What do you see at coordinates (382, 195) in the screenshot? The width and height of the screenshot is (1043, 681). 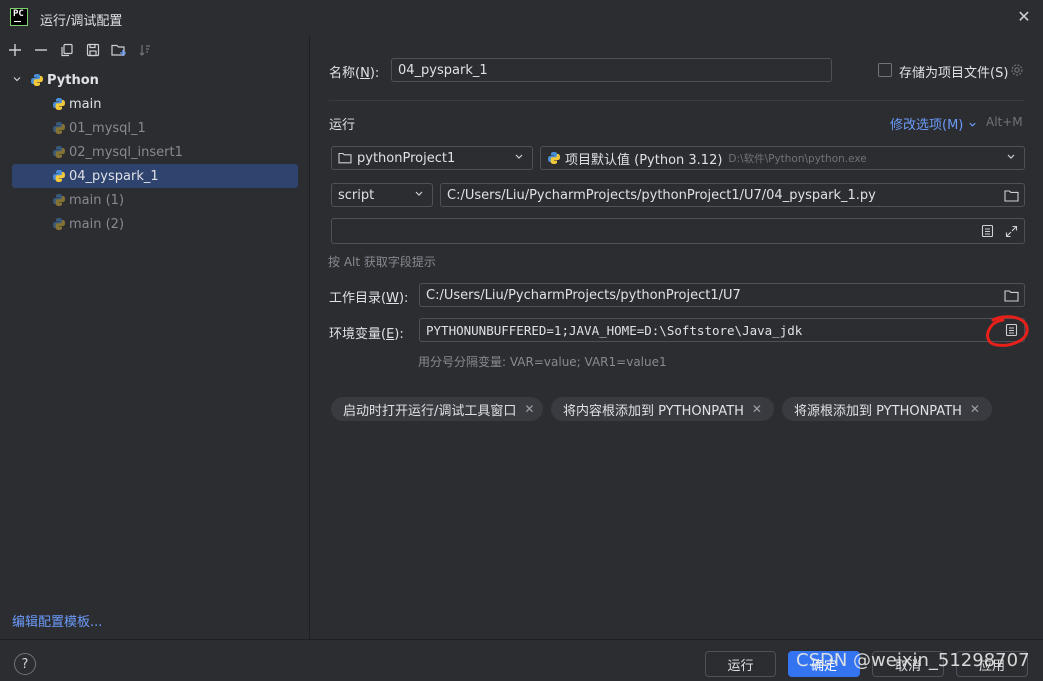 I see `script-type-dropdown: script` at bounding box center [382, 195].